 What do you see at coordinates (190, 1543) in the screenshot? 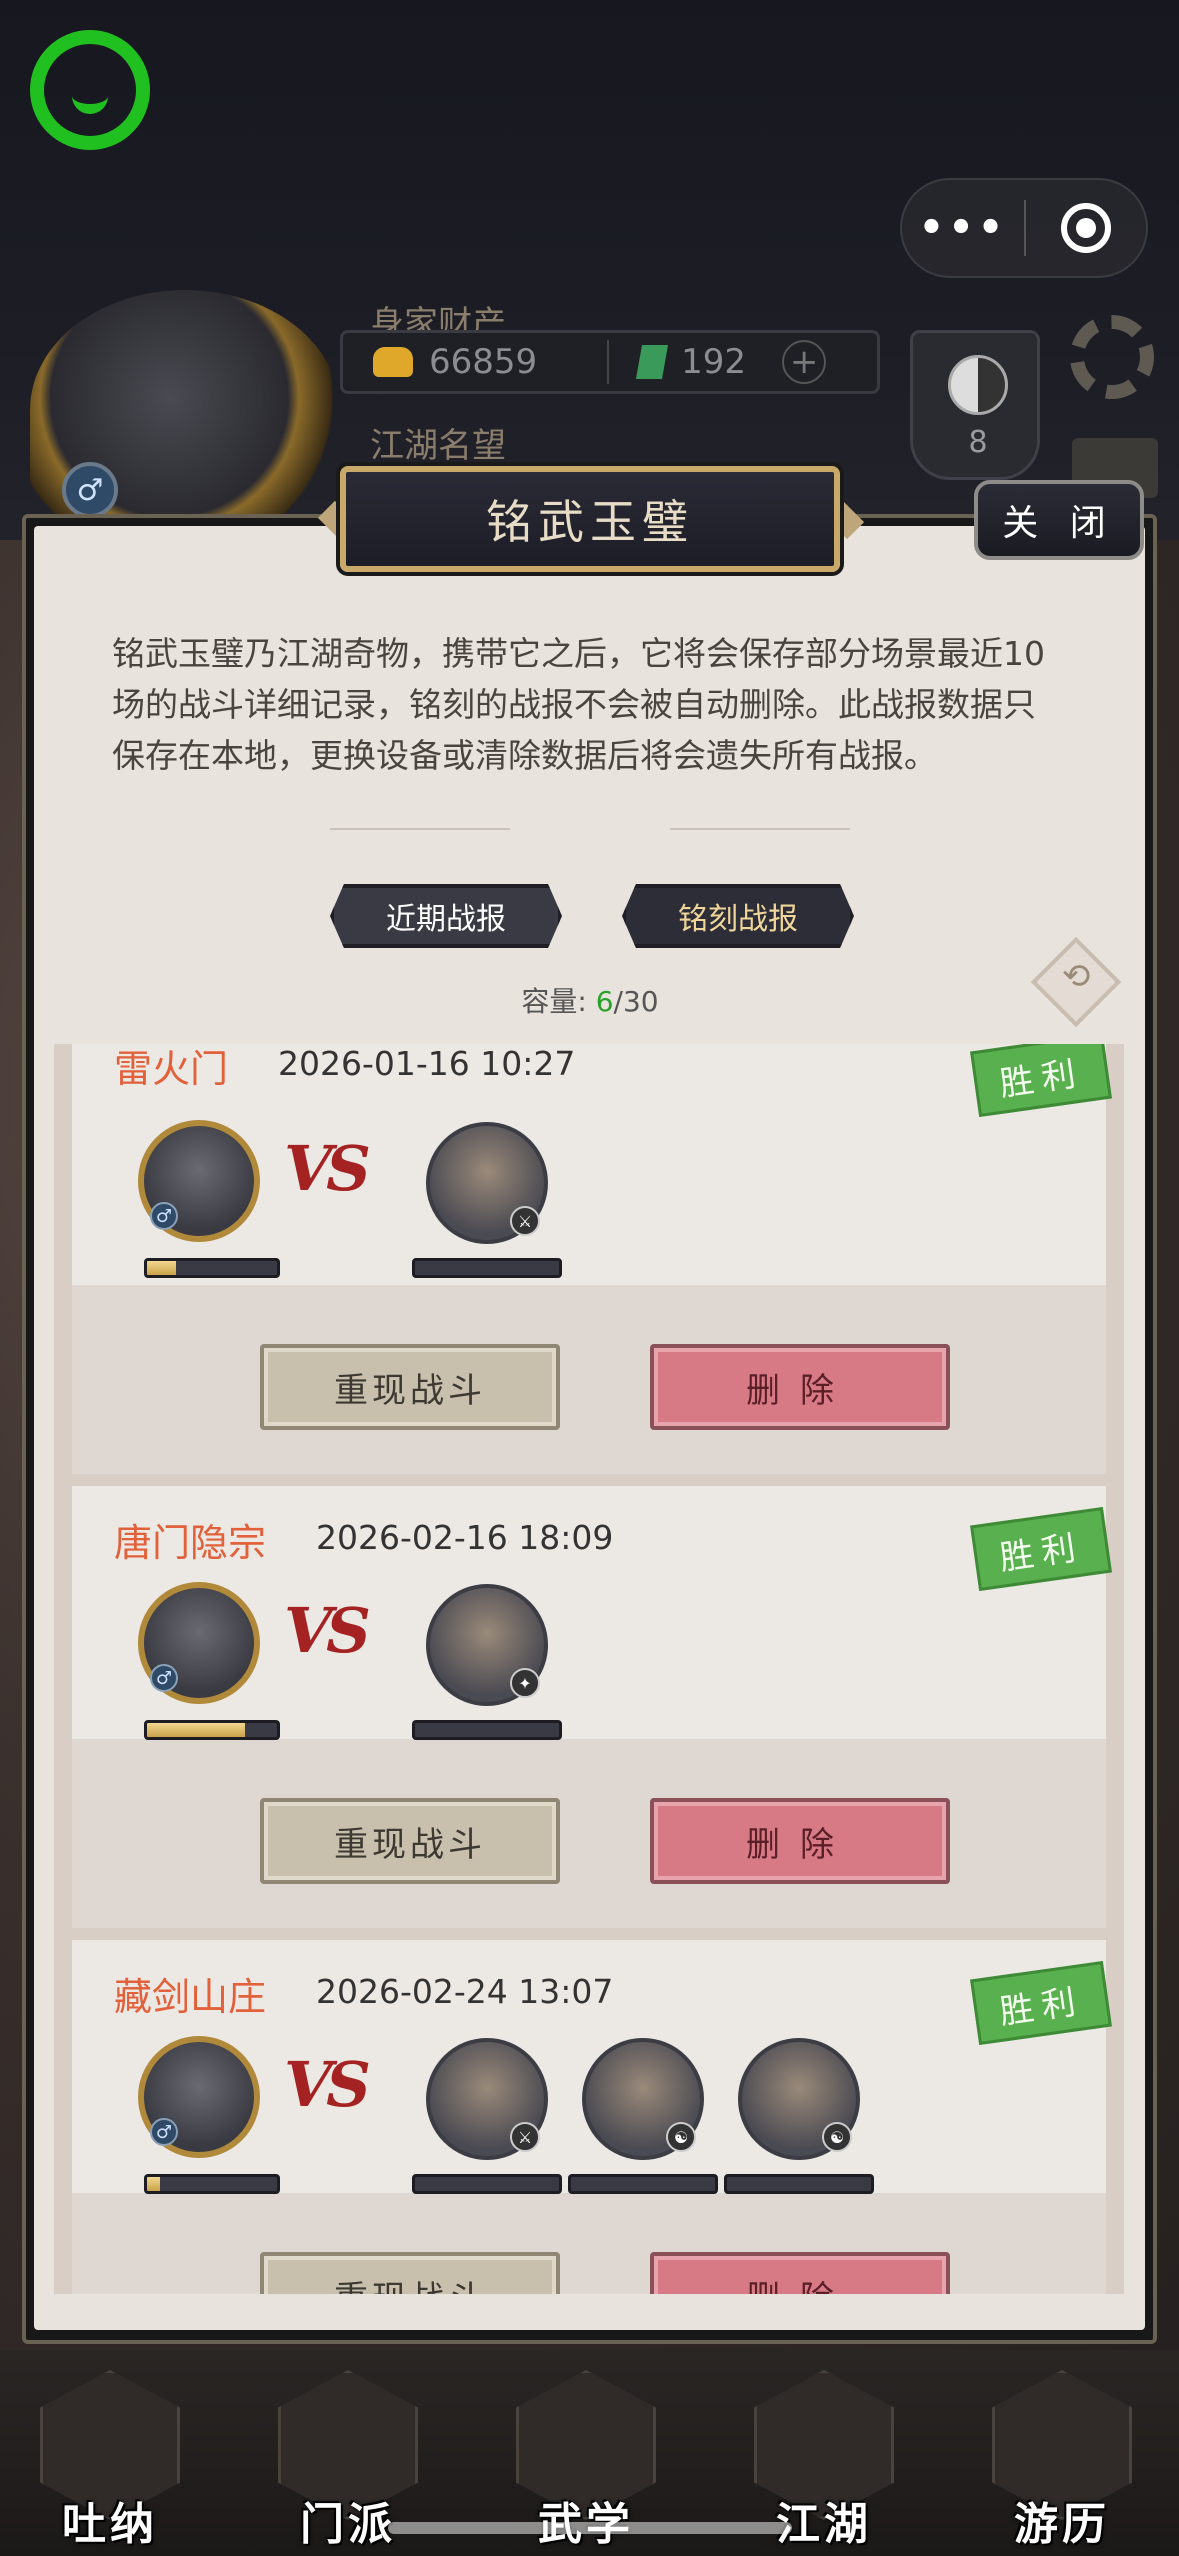
I see `sect-name: 唐门隐宗` at bounding box center [190, 1543].